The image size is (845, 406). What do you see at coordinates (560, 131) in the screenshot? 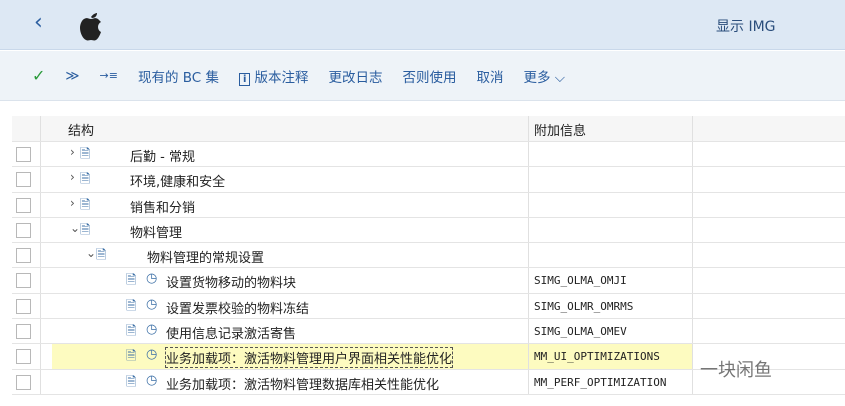
I see `column-info: 附加信息` at bounding box center [560, 131].